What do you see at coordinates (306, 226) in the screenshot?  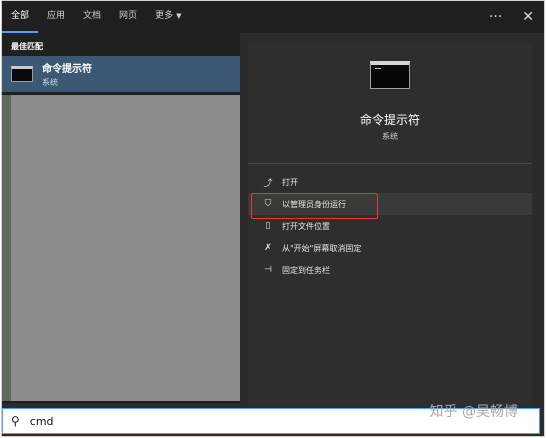 I see `menu-item-label: 打开文件位置` at bounding box center [306, 226].